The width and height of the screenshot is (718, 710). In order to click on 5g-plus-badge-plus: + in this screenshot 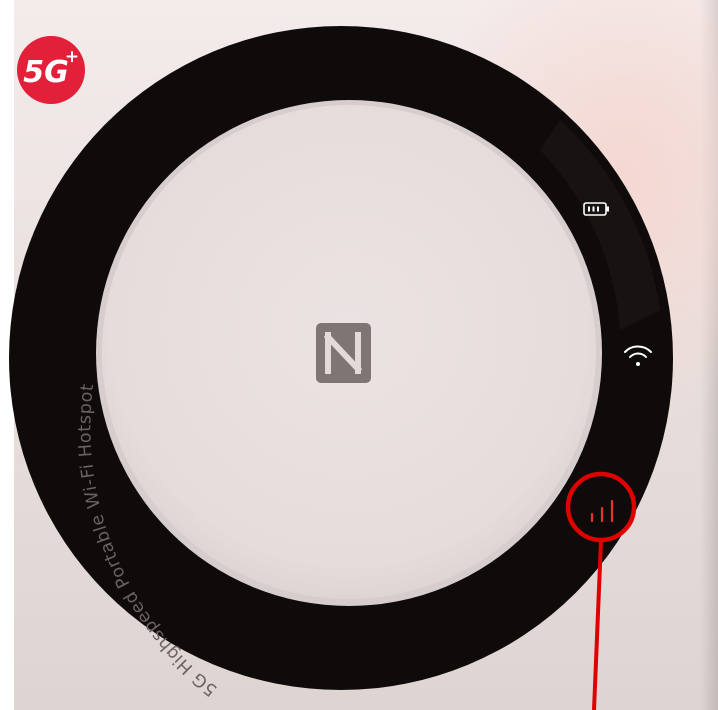, I will do `click(72, 57)`.